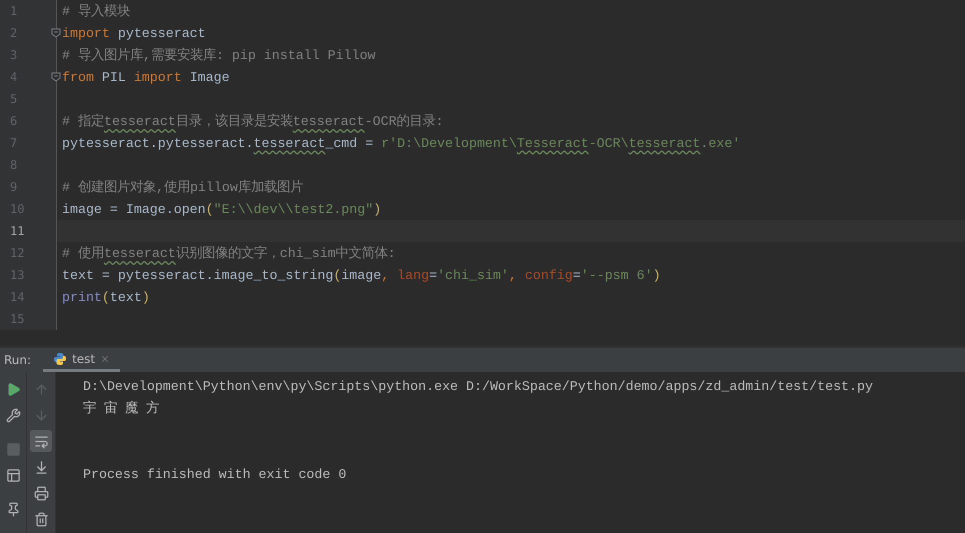 Image resolution: width=965 pixels, height=533 pixels. Describe the element at coordinates (252, 121) in the screenshot. I see `code-line: # 指定tesseract 目录，该目录是安装tesseract-OCR的目录:` at that location.